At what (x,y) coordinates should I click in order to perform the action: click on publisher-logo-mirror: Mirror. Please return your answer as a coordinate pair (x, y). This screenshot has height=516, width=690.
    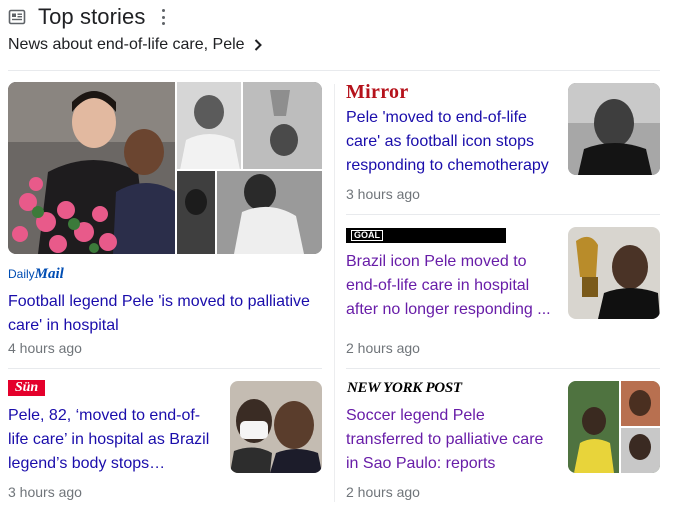
    Looking at the image, I should click on (377, 92).